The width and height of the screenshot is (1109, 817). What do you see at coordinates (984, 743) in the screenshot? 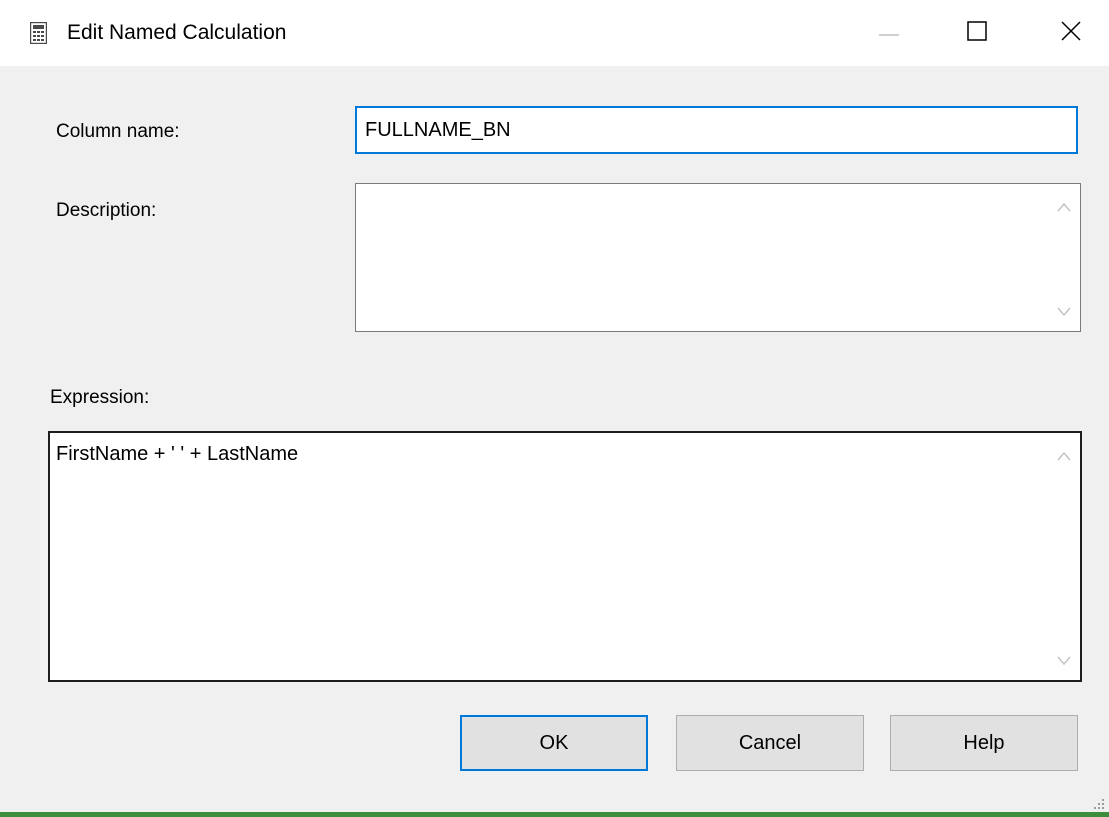
I see `help-button: Help` at bounding box center [984, 743].